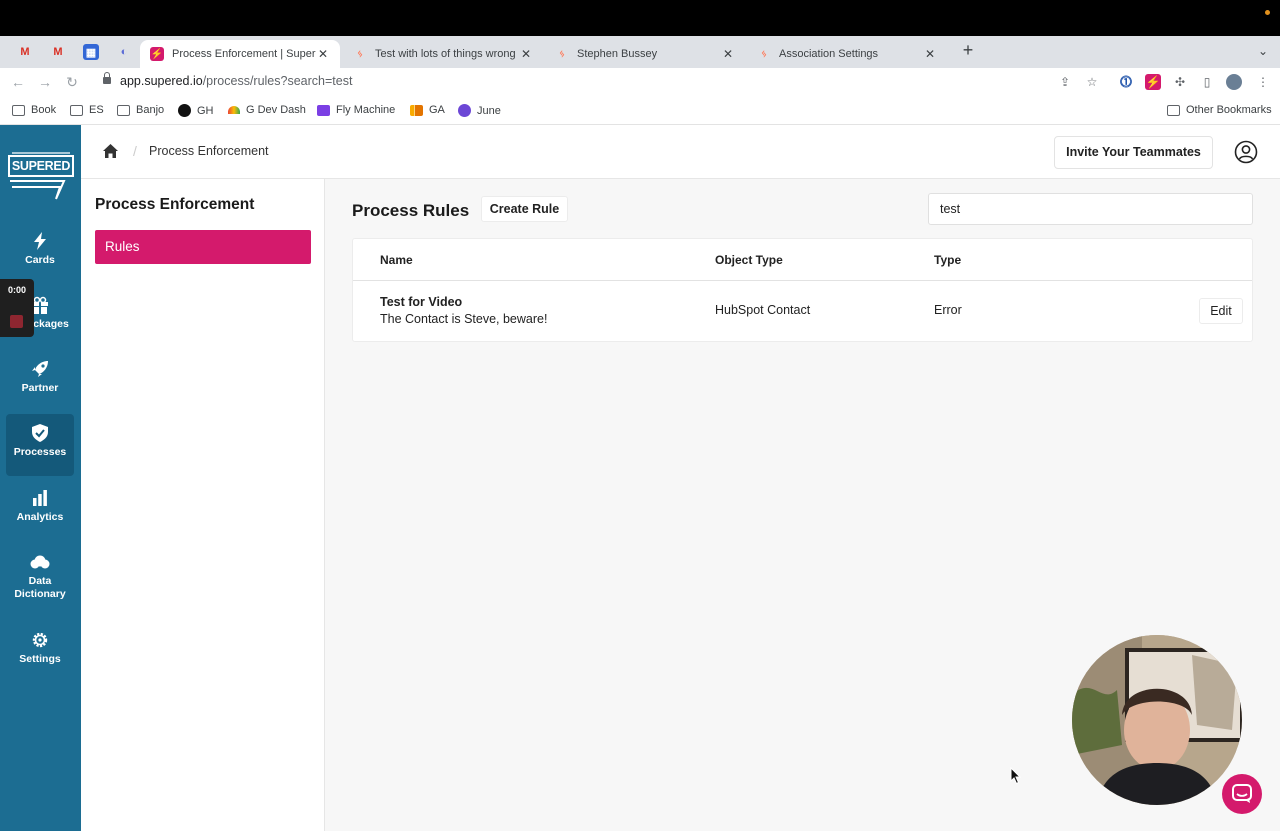  I want to click on sidebar-item-settings: Settings, so click(40, 652).